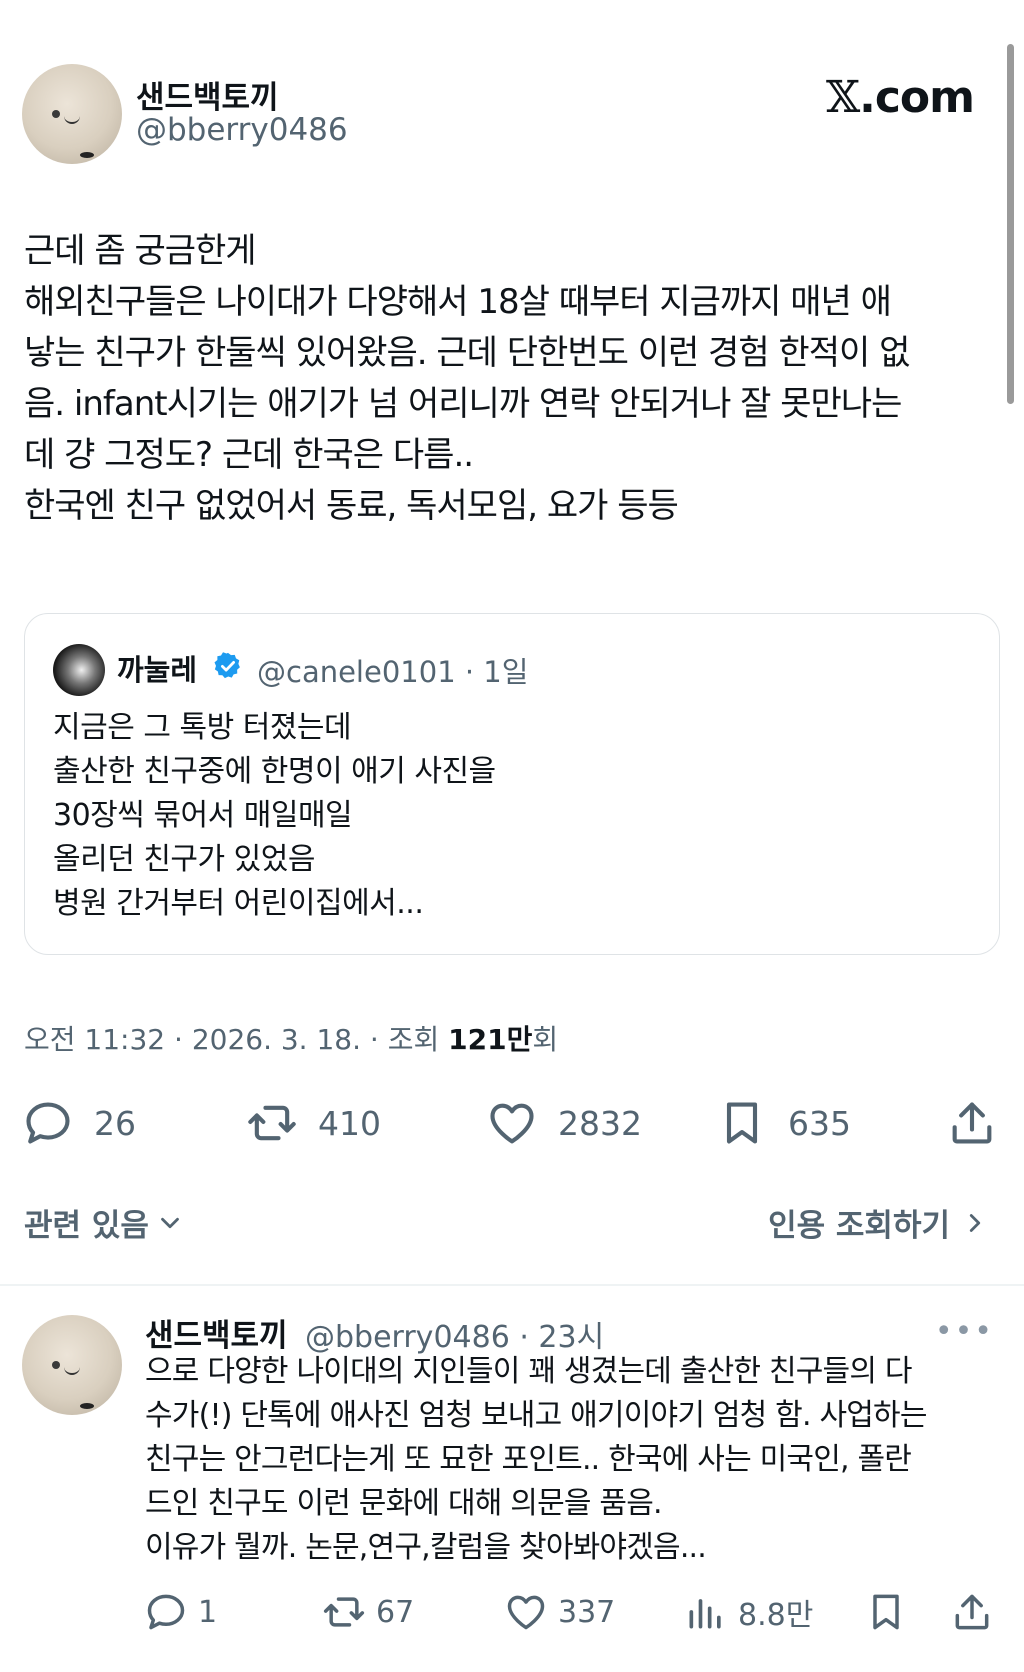 This screenshot has height=1672, width=1024. What do you see at coordinates (776, 1615) in the screenshot?
I see `reply-view-count: 8.8만` at bounding box center [776, 1615].